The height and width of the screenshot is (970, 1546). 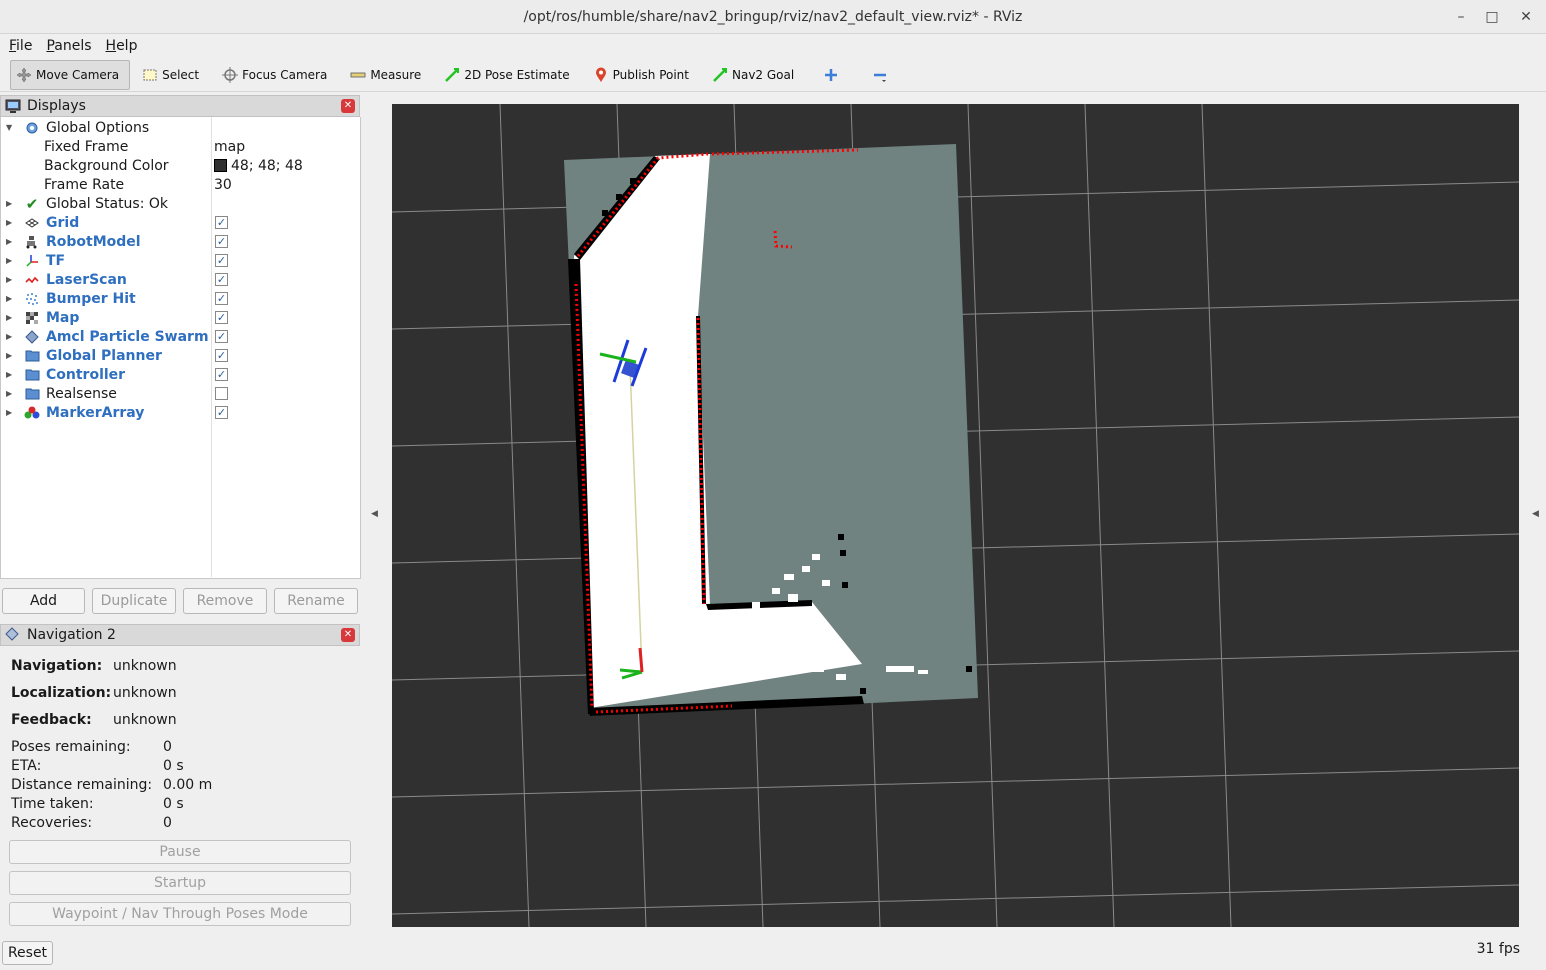 I want to click on tree-global-status: ▶ ✔ Global Status: Ok, so click(x=180, y=203).